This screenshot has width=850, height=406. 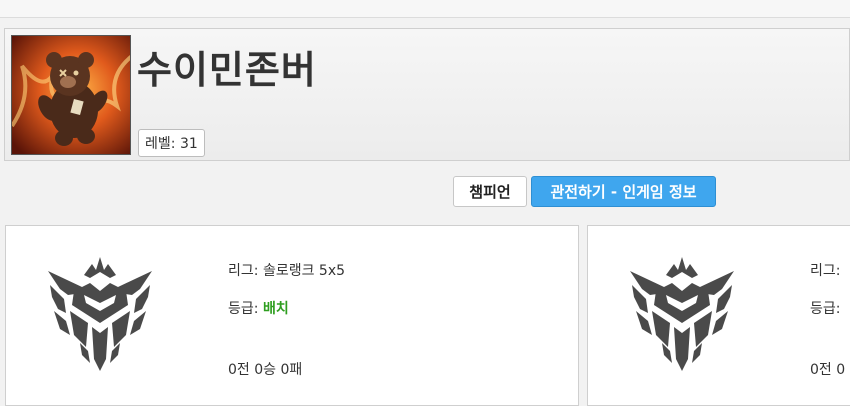 What do you see at coordinates (425, 9) in the screenshot?
I see `top-bar` at bounding box center [425, 9].